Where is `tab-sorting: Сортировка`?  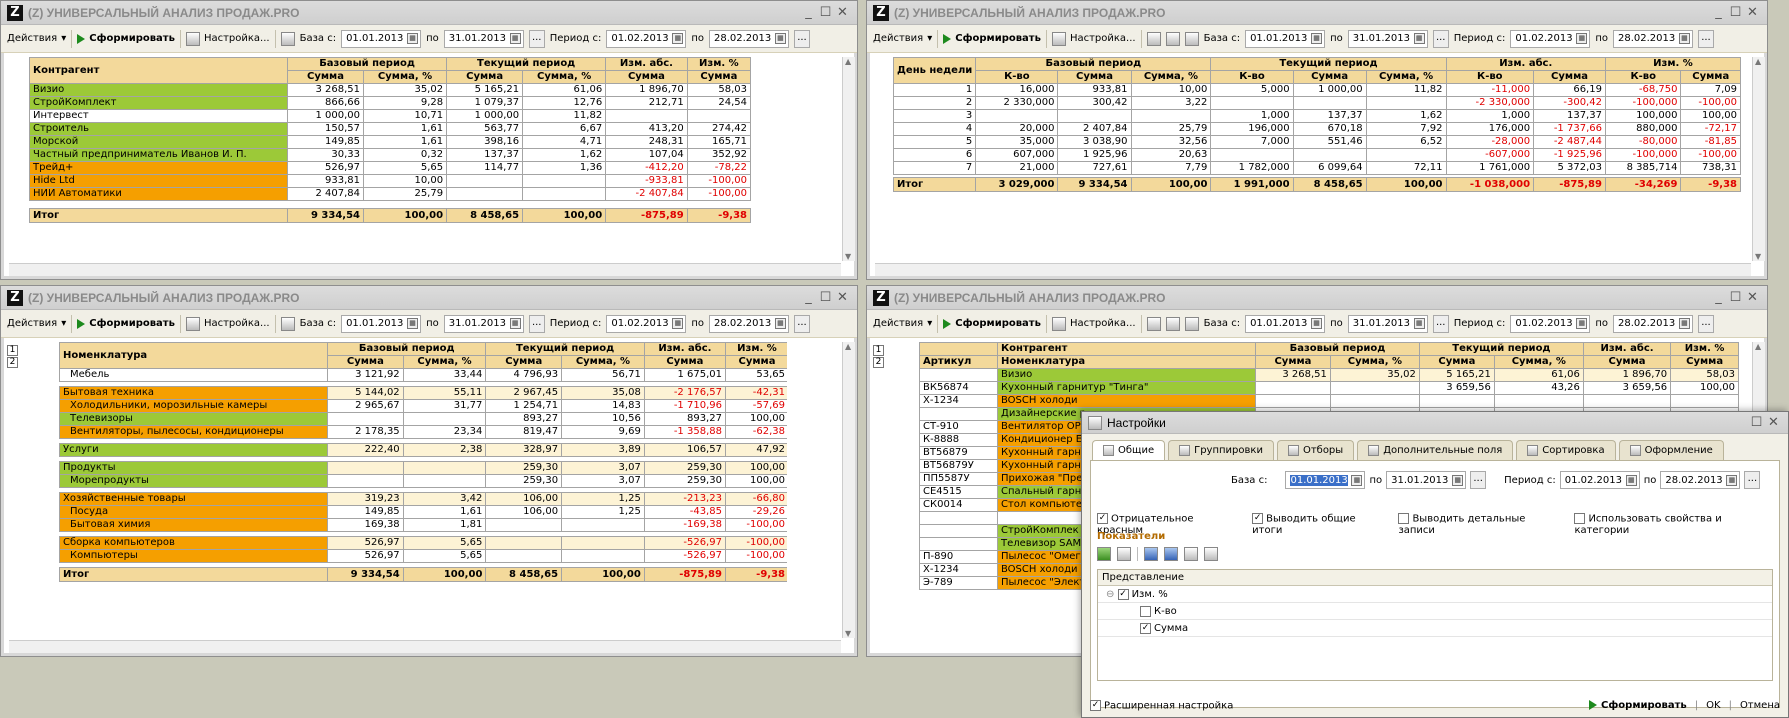
tab-sorting: Сортировка is located at coordinates (1566, 450).